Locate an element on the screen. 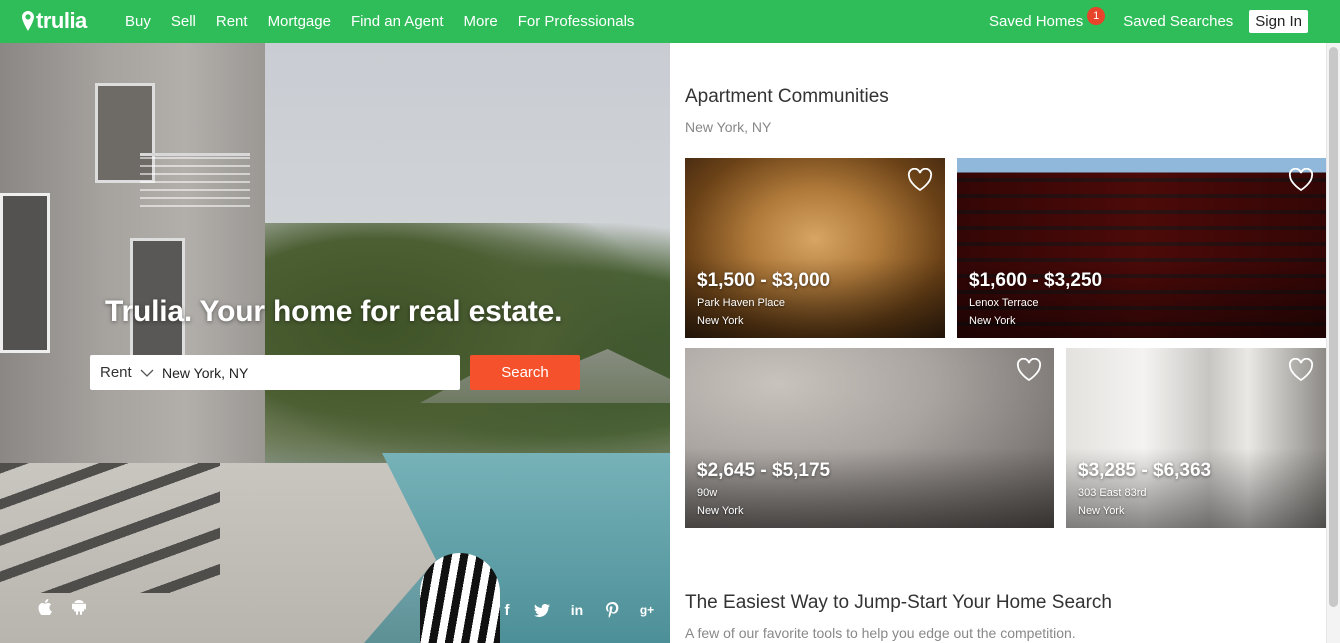 The height and width of the screenshot is (643, 1340). logo-text: trulia is located at coordinates (61, 20).